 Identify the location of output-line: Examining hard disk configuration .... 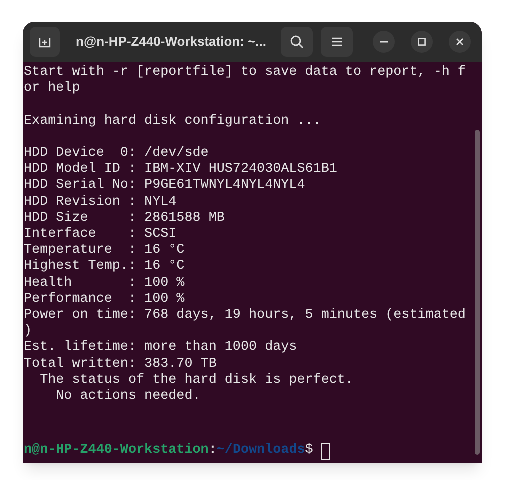
(173, 121).